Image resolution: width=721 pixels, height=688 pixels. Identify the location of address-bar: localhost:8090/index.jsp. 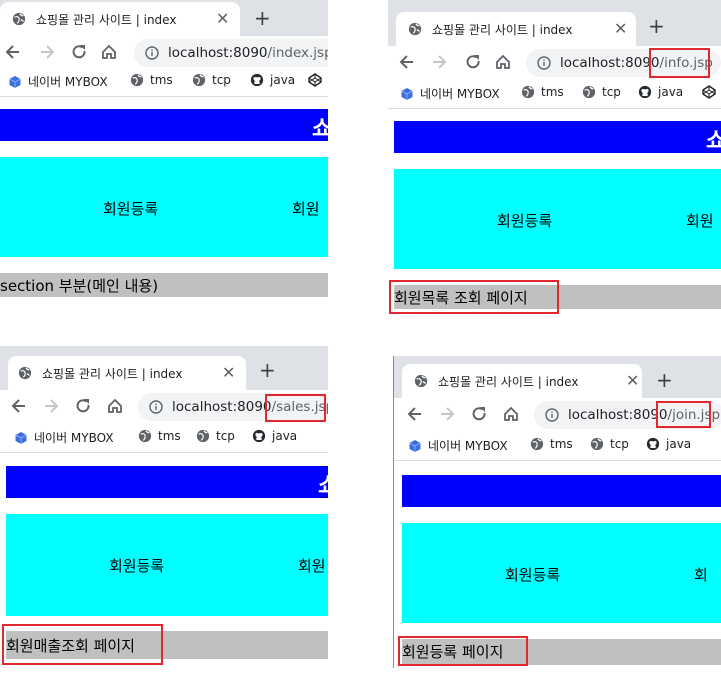
(231, 53).